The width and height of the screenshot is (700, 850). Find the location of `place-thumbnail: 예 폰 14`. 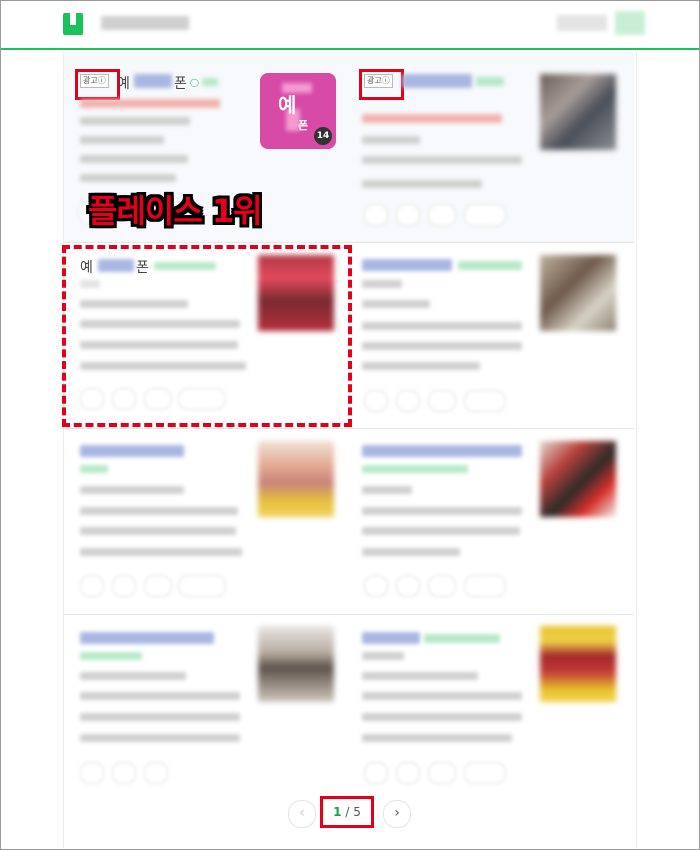

place-thumbnail: 예 폰 14 is located at coordinates (298, 111).